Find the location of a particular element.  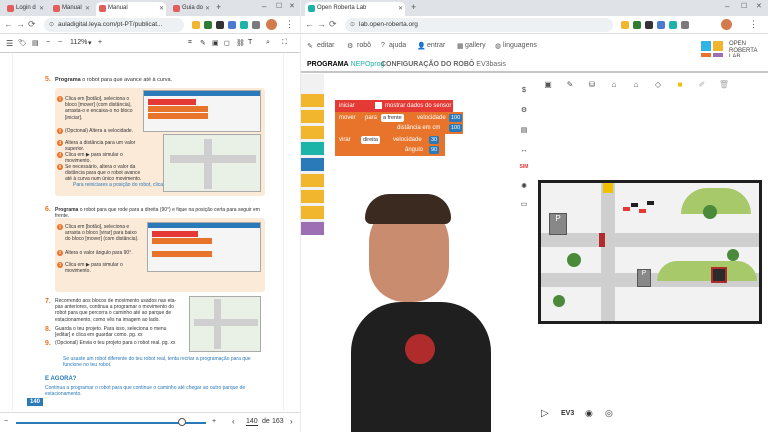

turn-block: virar direita velocidade 30 ângulo 90 is located at coordinates (390, 145).